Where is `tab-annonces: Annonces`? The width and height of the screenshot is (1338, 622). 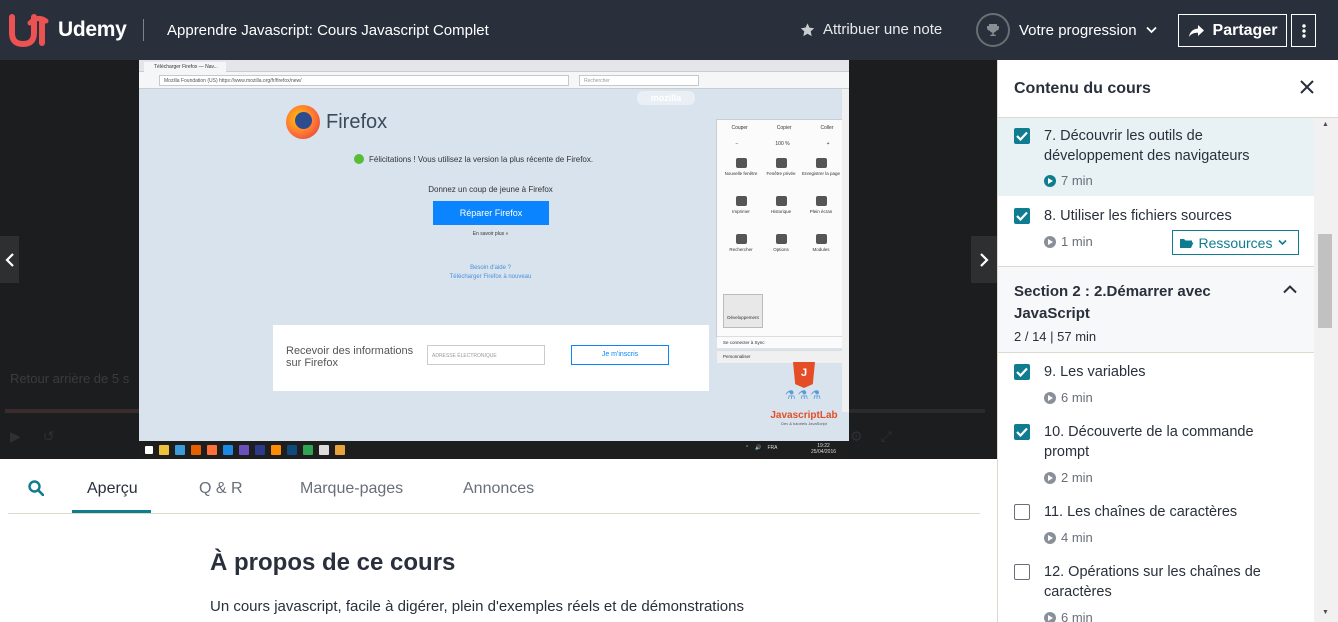 tab-annonces: Annonces is located at coordinates (498, 489).